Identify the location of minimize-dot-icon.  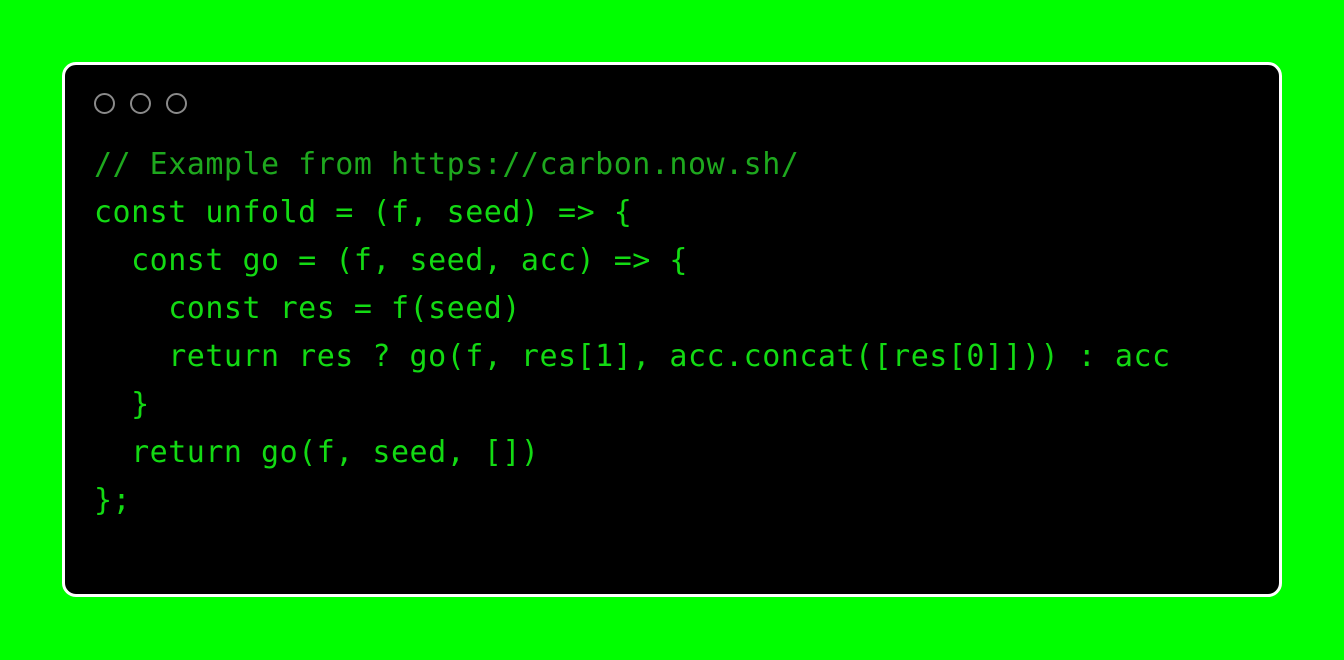
(140, 103).